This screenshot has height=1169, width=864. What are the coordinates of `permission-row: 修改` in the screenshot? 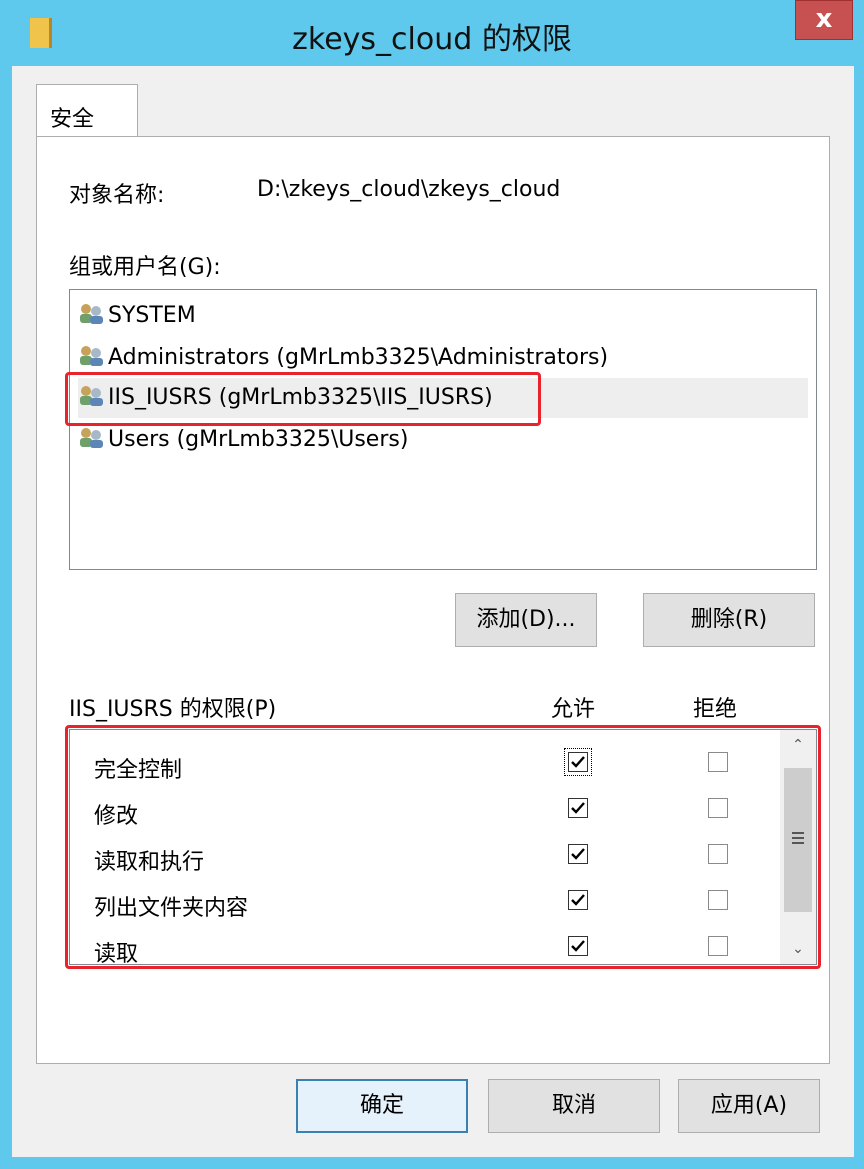 It's located at (425, 811).